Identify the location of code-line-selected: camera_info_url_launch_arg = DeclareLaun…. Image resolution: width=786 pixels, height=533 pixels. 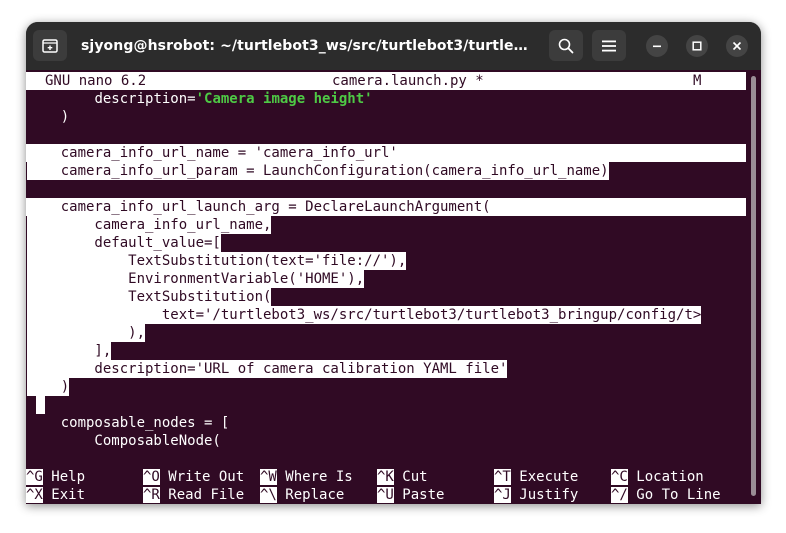
(259, 207).